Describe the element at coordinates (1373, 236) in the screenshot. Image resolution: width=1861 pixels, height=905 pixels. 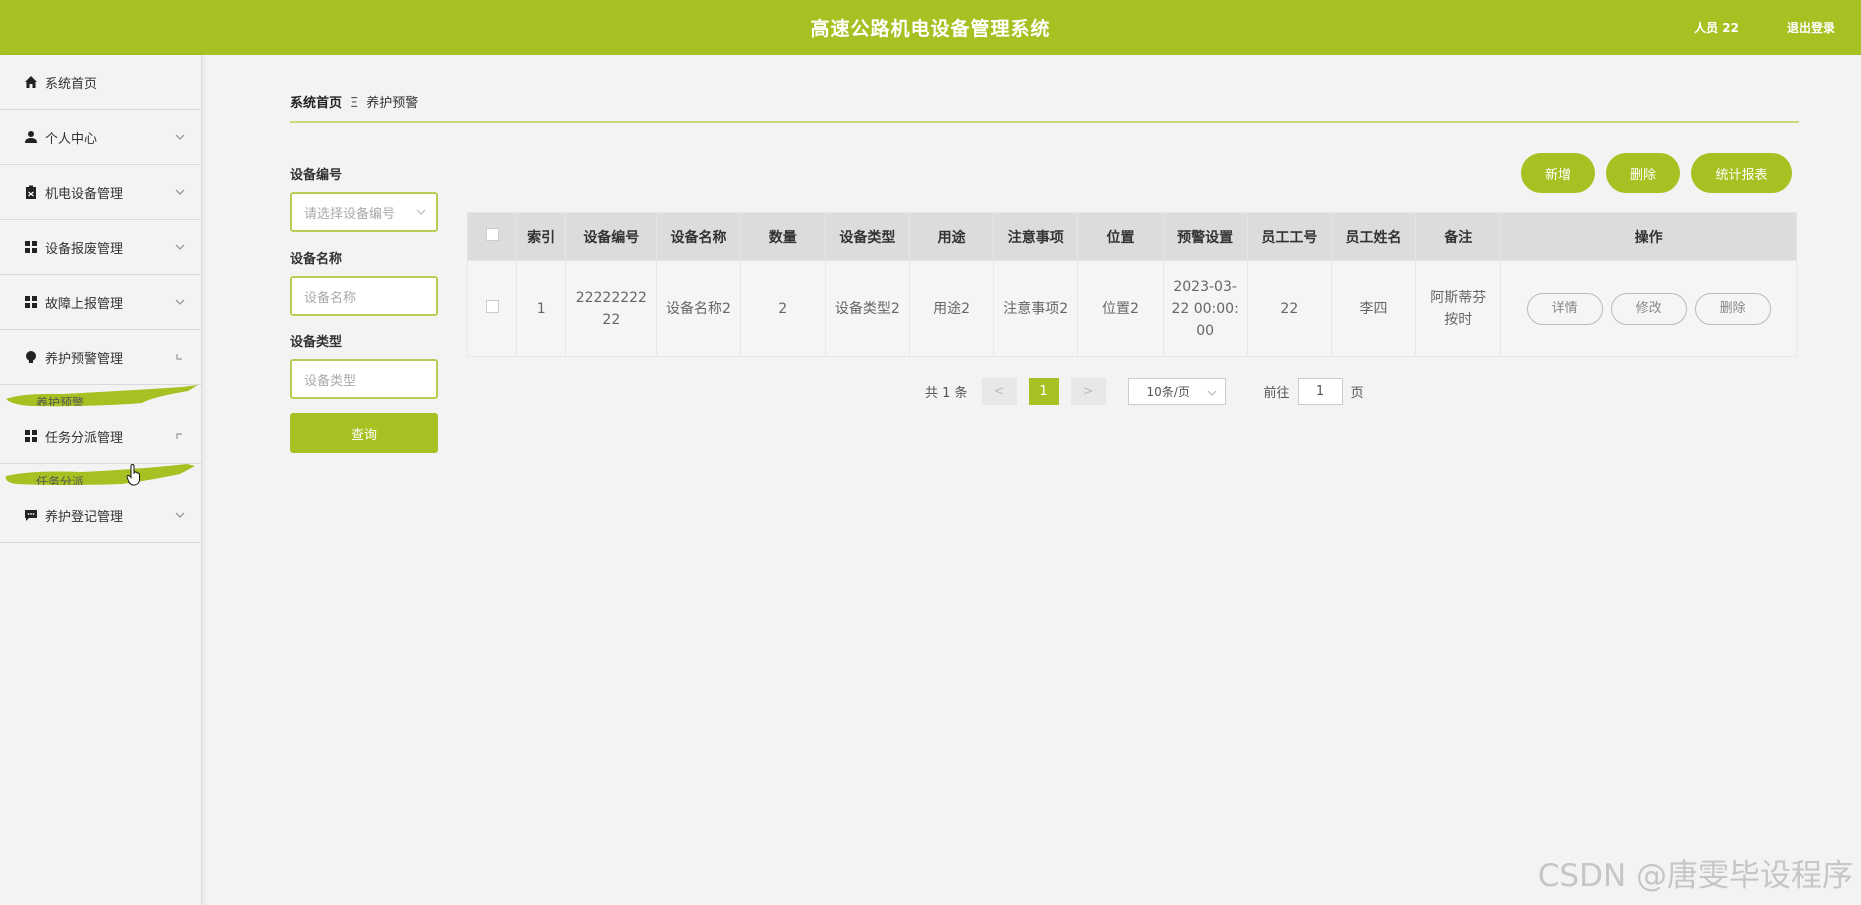
I see `col-header: 员工姓名` at that location.